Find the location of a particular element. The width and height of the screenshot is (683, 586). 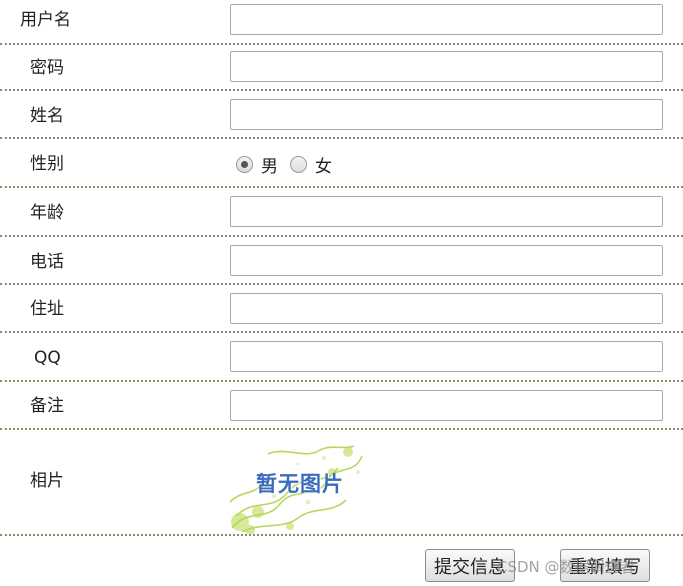

photo-placeholder-image: 暂无图片 is located at coordinates (297, 488).